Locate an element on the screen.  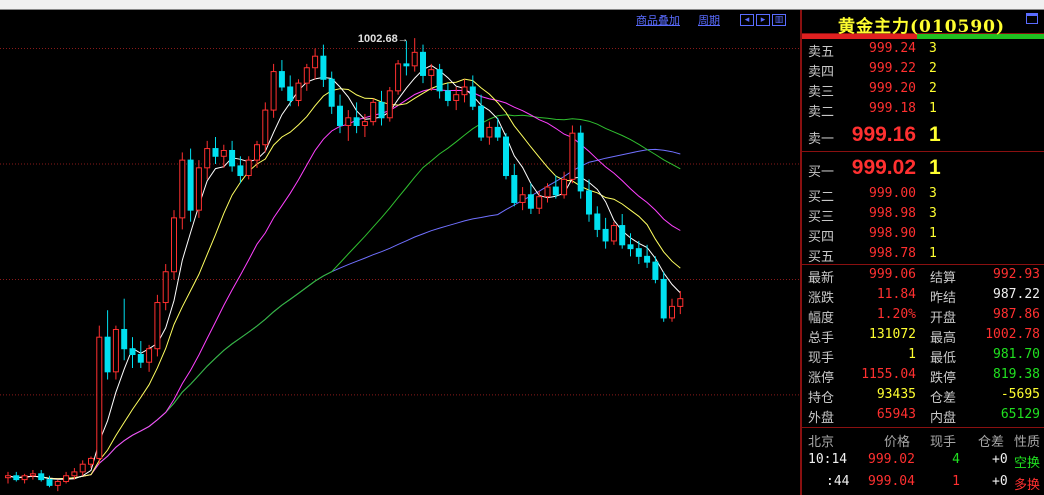
ask-level-price: 999.16 is located at coordinates (883, 134).